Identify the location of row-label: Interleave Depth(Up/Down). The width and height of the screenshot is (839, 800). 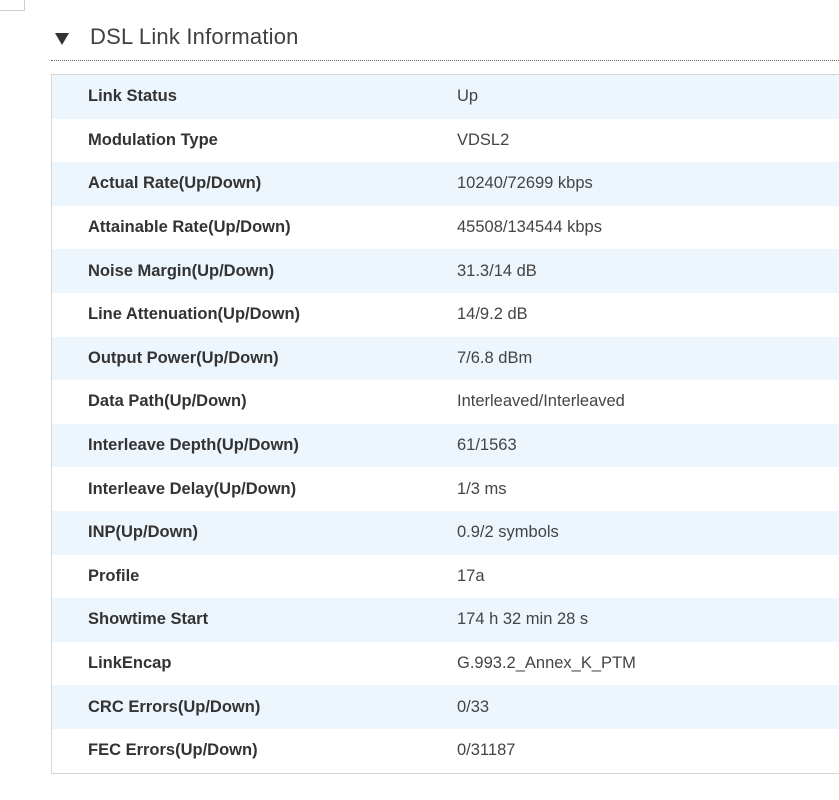
(193, 445).